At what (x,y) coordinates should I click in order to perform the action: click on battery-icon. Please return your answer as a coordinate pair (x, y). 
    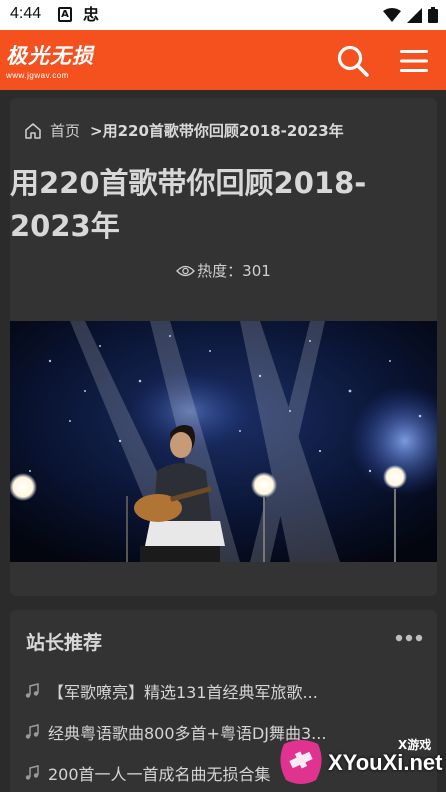
    Looking at the image, I should click on (433, 15).